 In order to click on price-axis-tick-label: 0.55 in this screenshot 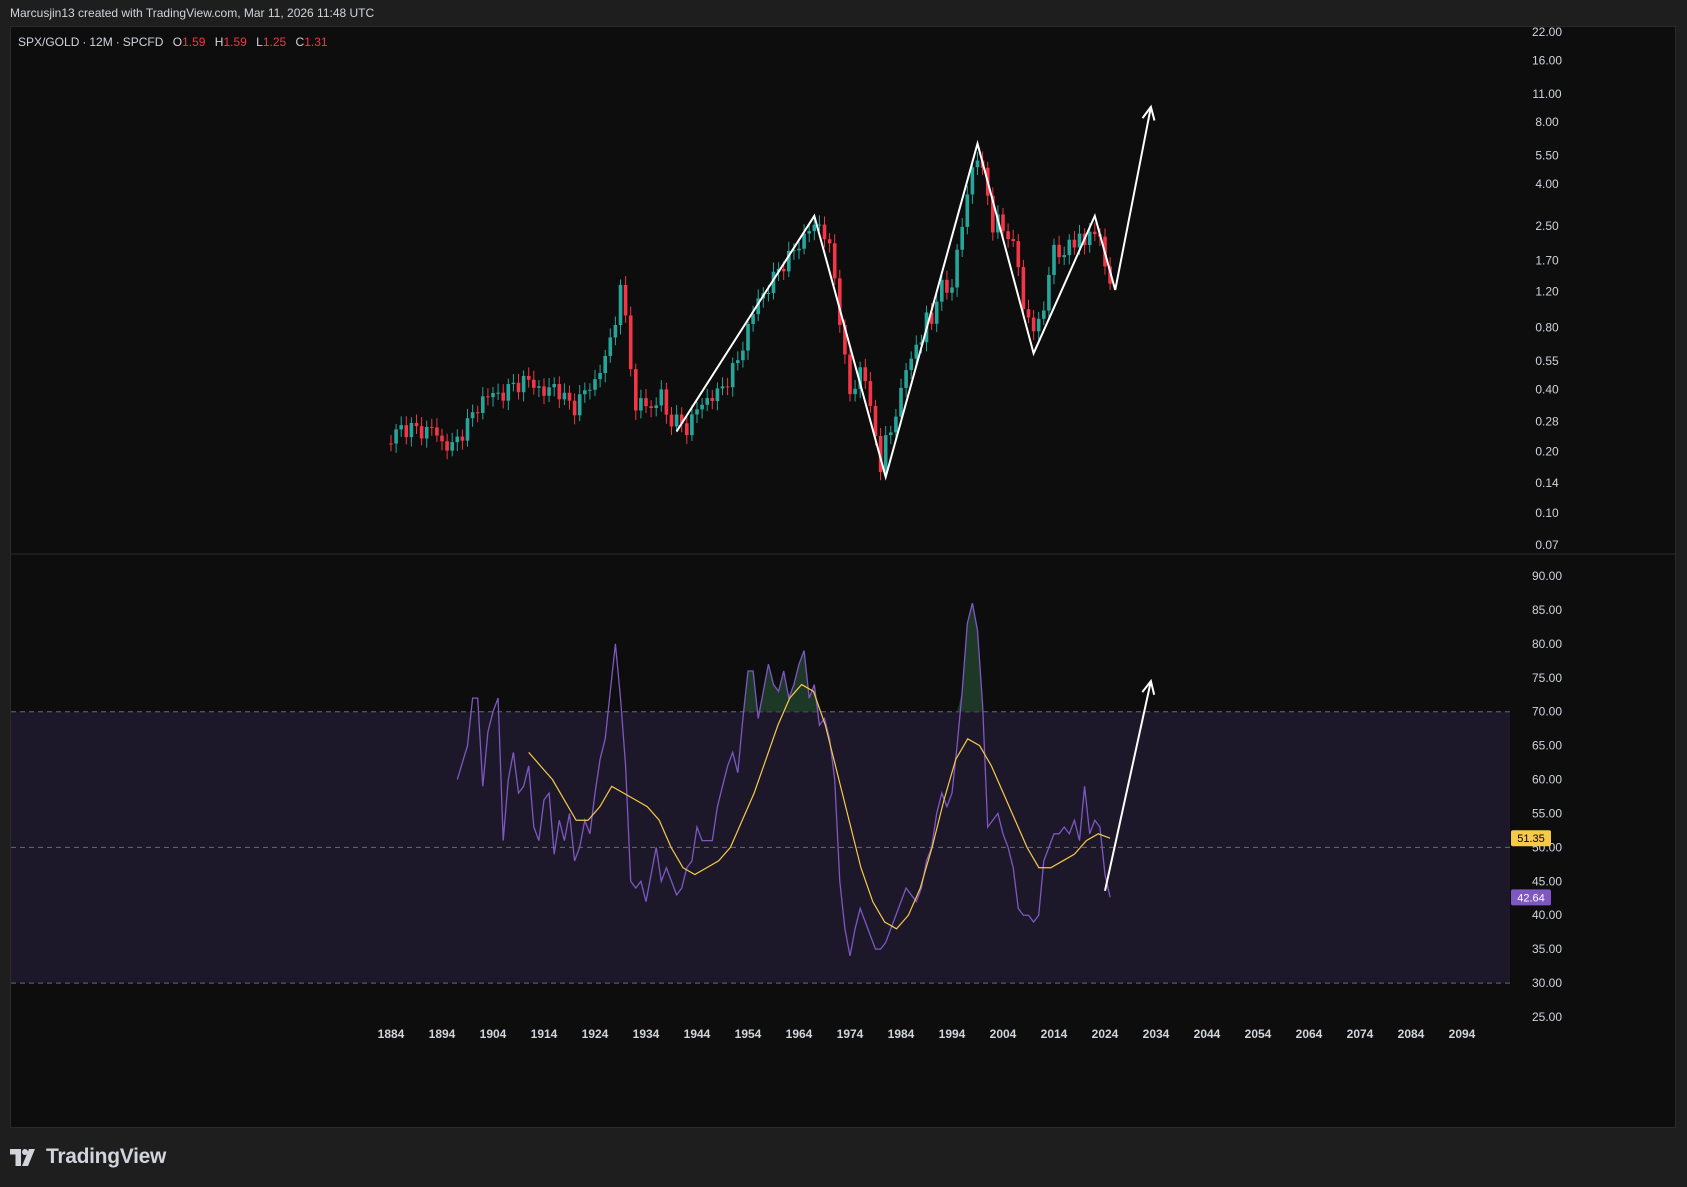, I will do `click(1547, 361)`.